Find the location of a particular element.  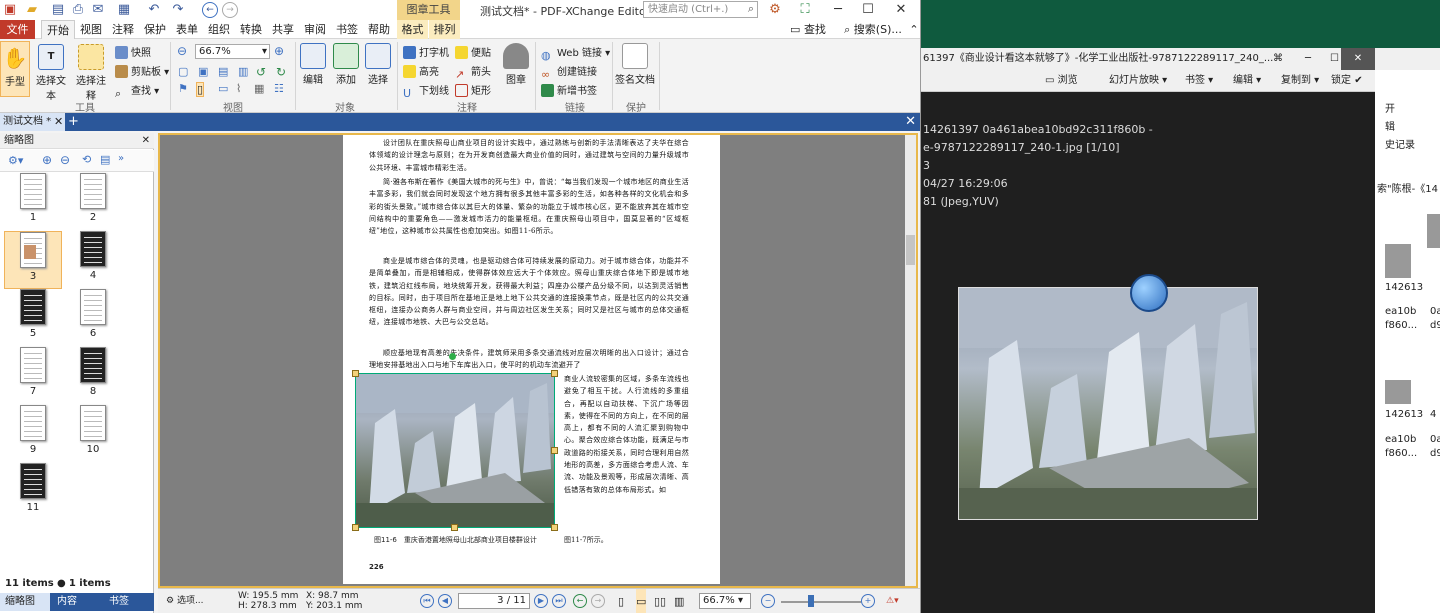

arrow-button: ↗ 箭头 is located at coordinates (473, 72).